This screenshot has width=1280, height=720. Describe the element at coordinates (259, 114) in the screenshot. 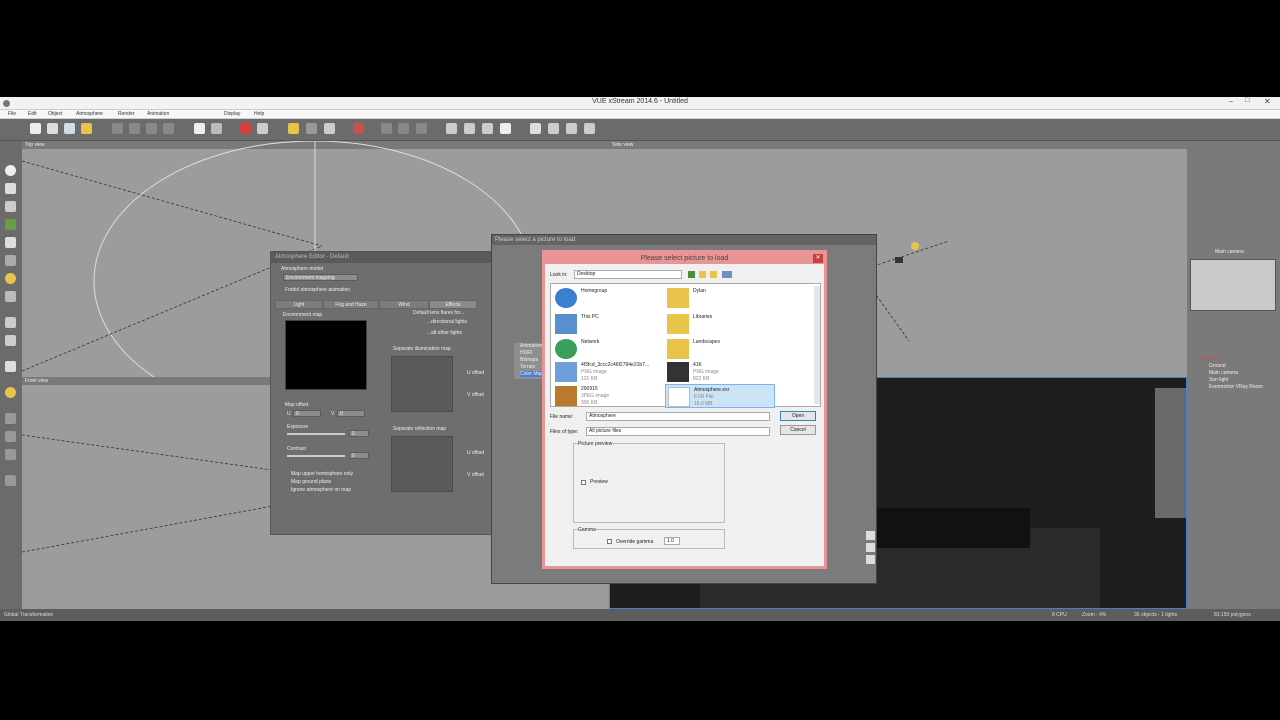

I see `menu-help: Help` at that location.